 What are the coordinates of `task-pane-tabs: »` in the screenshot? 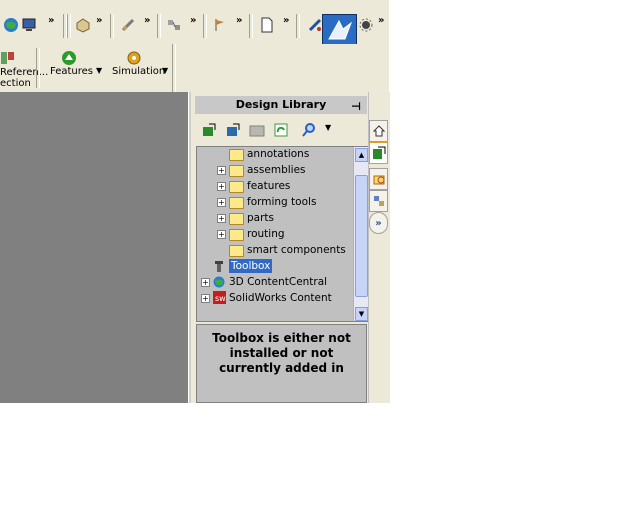 It's located at (379, 247).